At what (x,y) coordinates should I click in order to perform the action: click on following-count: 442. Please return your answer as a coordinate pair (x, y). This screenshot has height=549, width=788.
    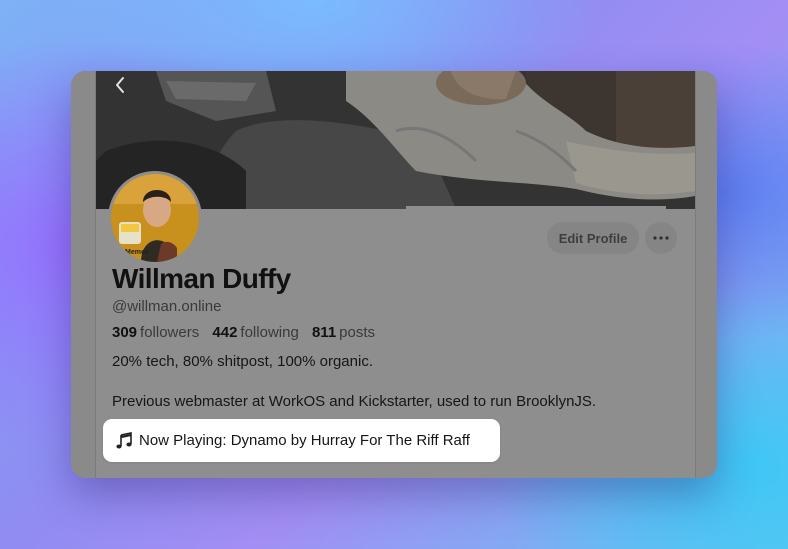
    Looking at the image, I should click on (225, 332).